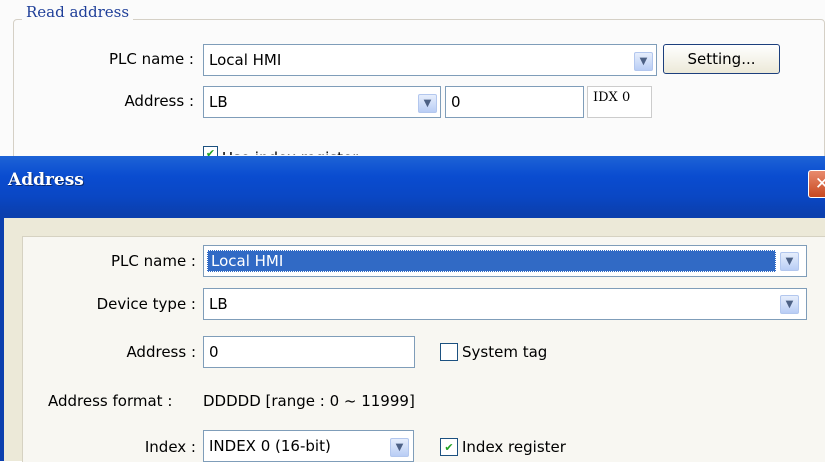 This screenshot has width=825, height=462. I want to click on system-tag-label: System tag, so click(505, 352).